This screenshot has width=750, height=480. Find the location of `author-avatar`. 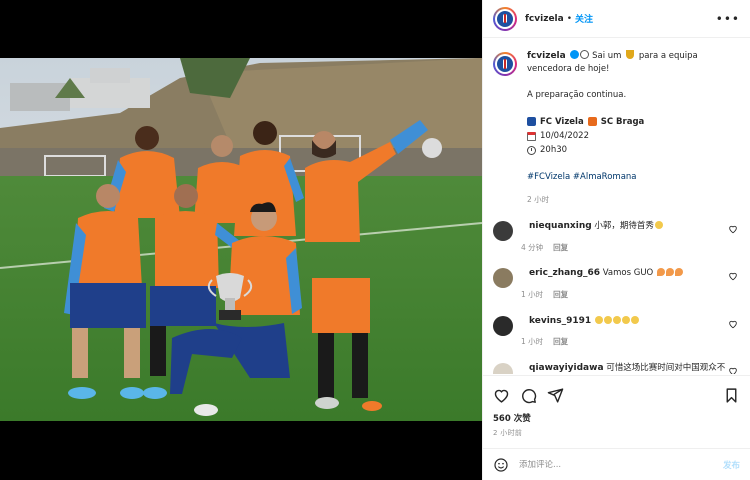

author-avatar is located at coordinates (505, 18).